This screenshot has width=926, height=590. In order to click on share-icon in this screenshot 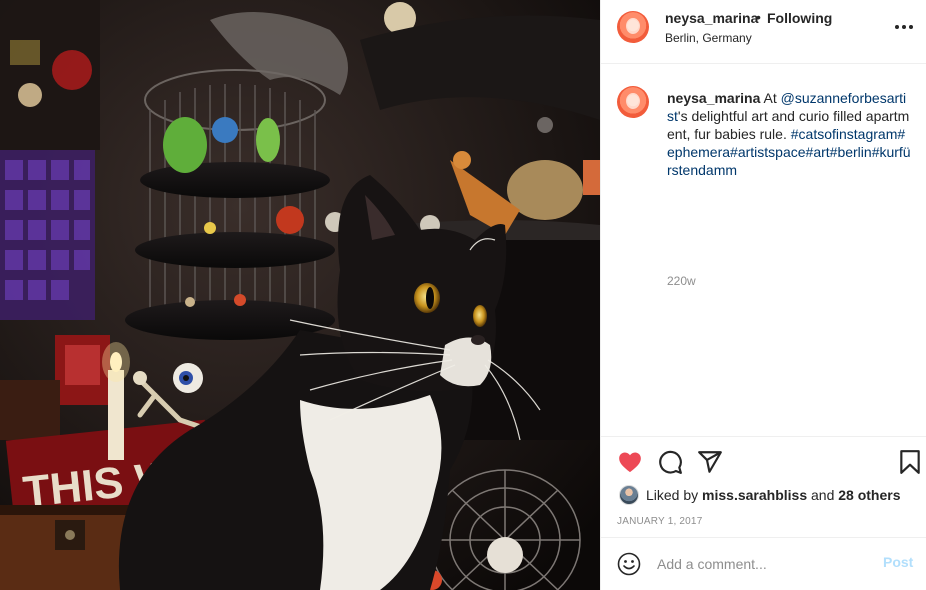, I will do `click(710, 462)`.